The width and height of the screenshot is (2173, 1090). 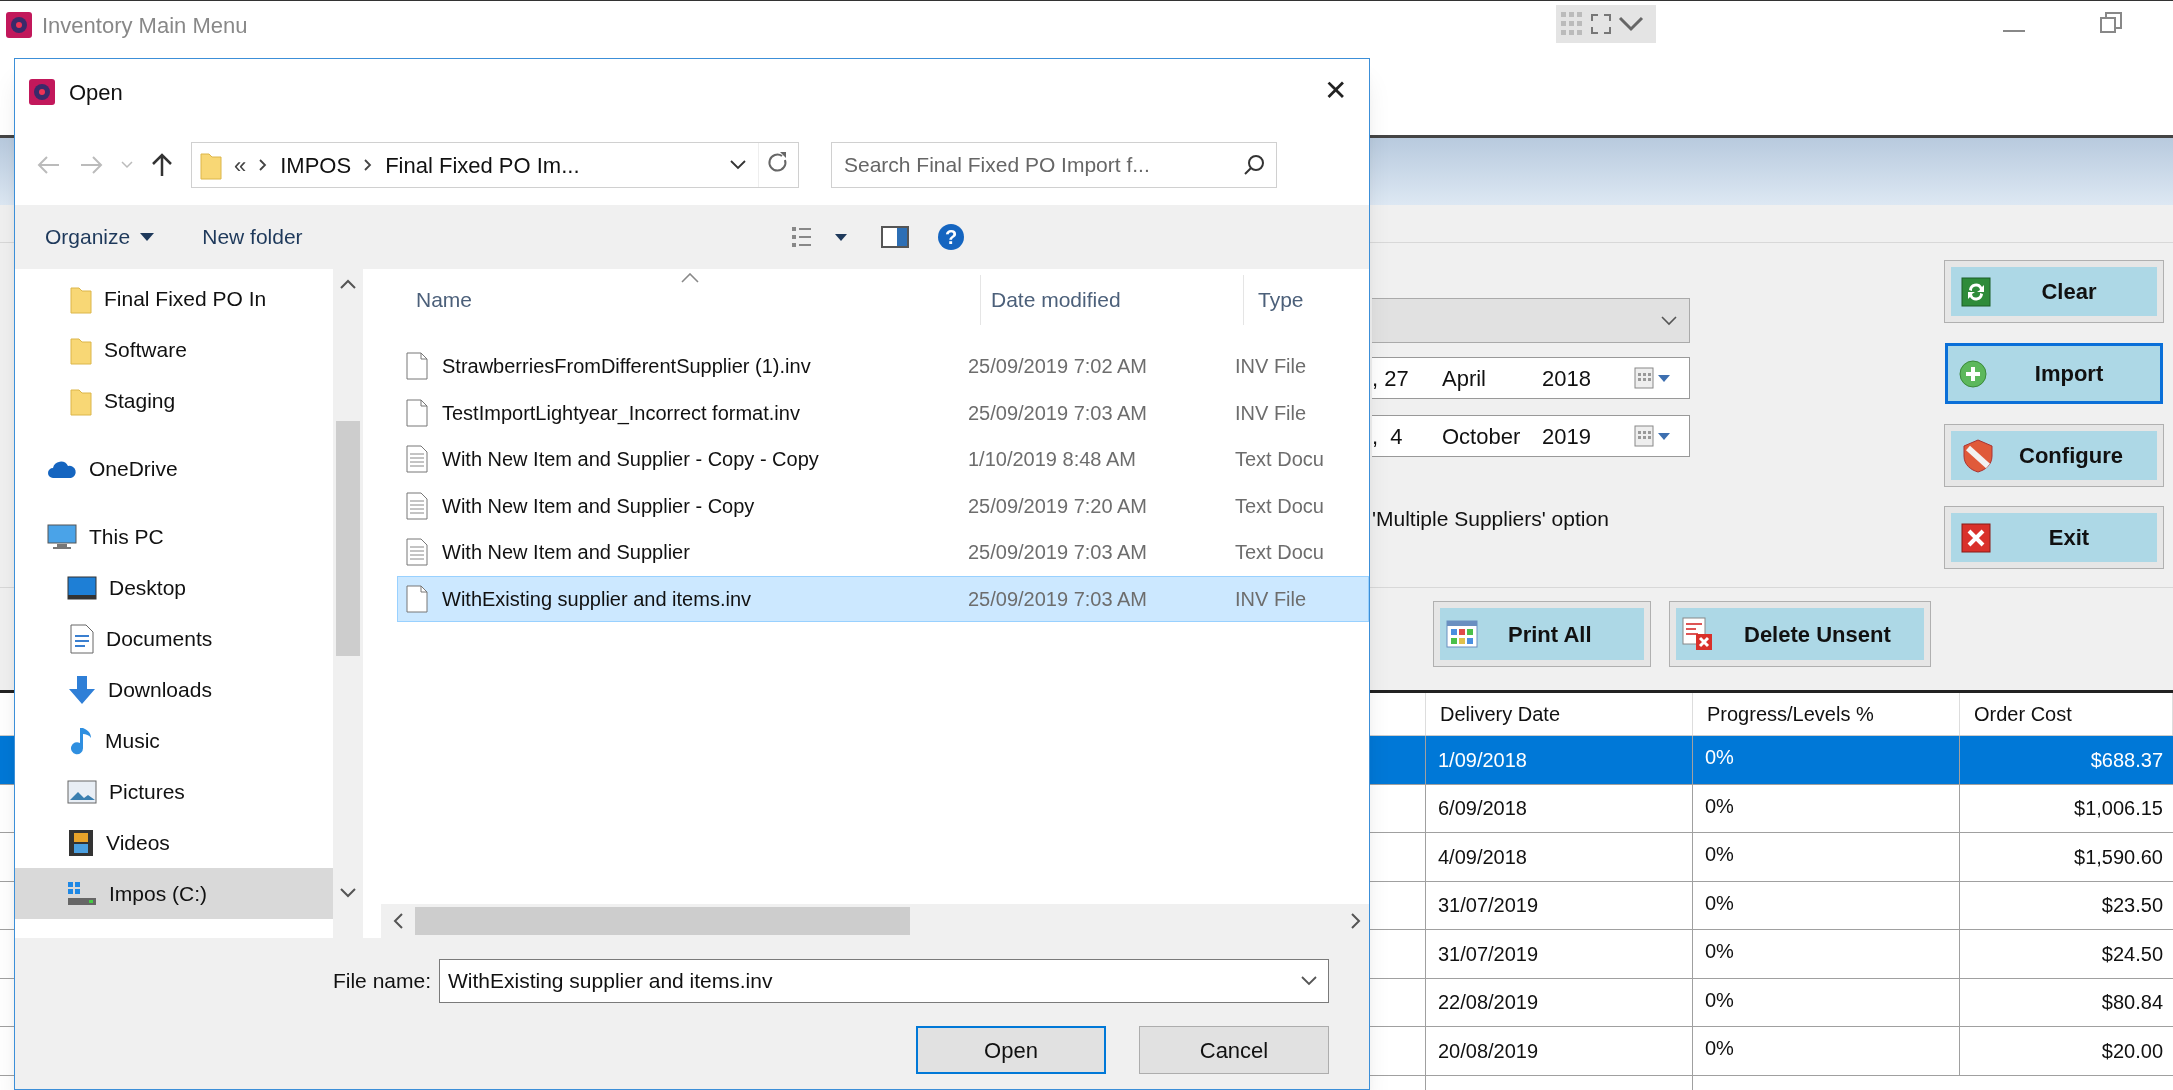 What do you see at coordinates (884, 981) in the screenshot?
I see `file-name-field: WithExisting supplier and items.inv` at bounding box center [884, 981].